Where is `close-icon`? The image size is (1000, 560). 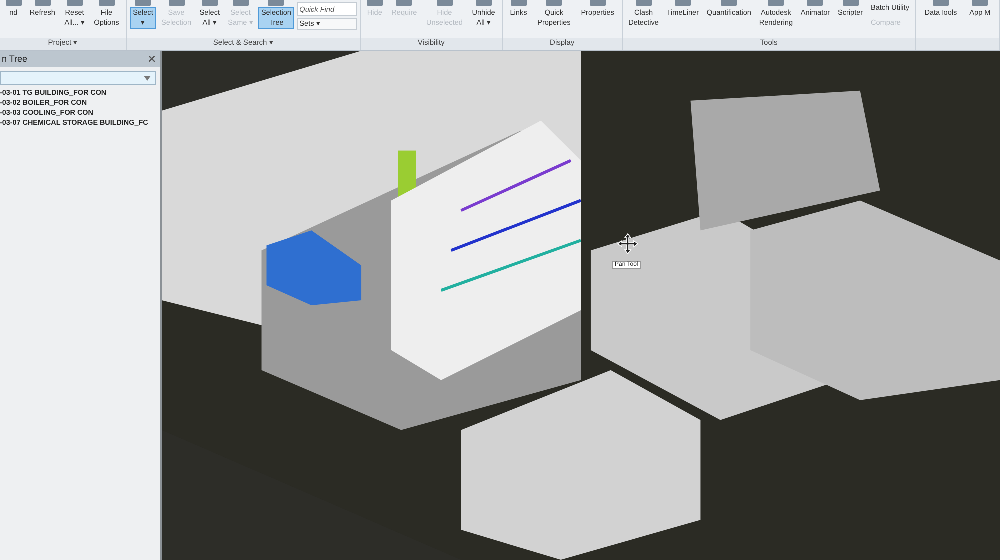
close-icon is located at coordinates (152, 59).